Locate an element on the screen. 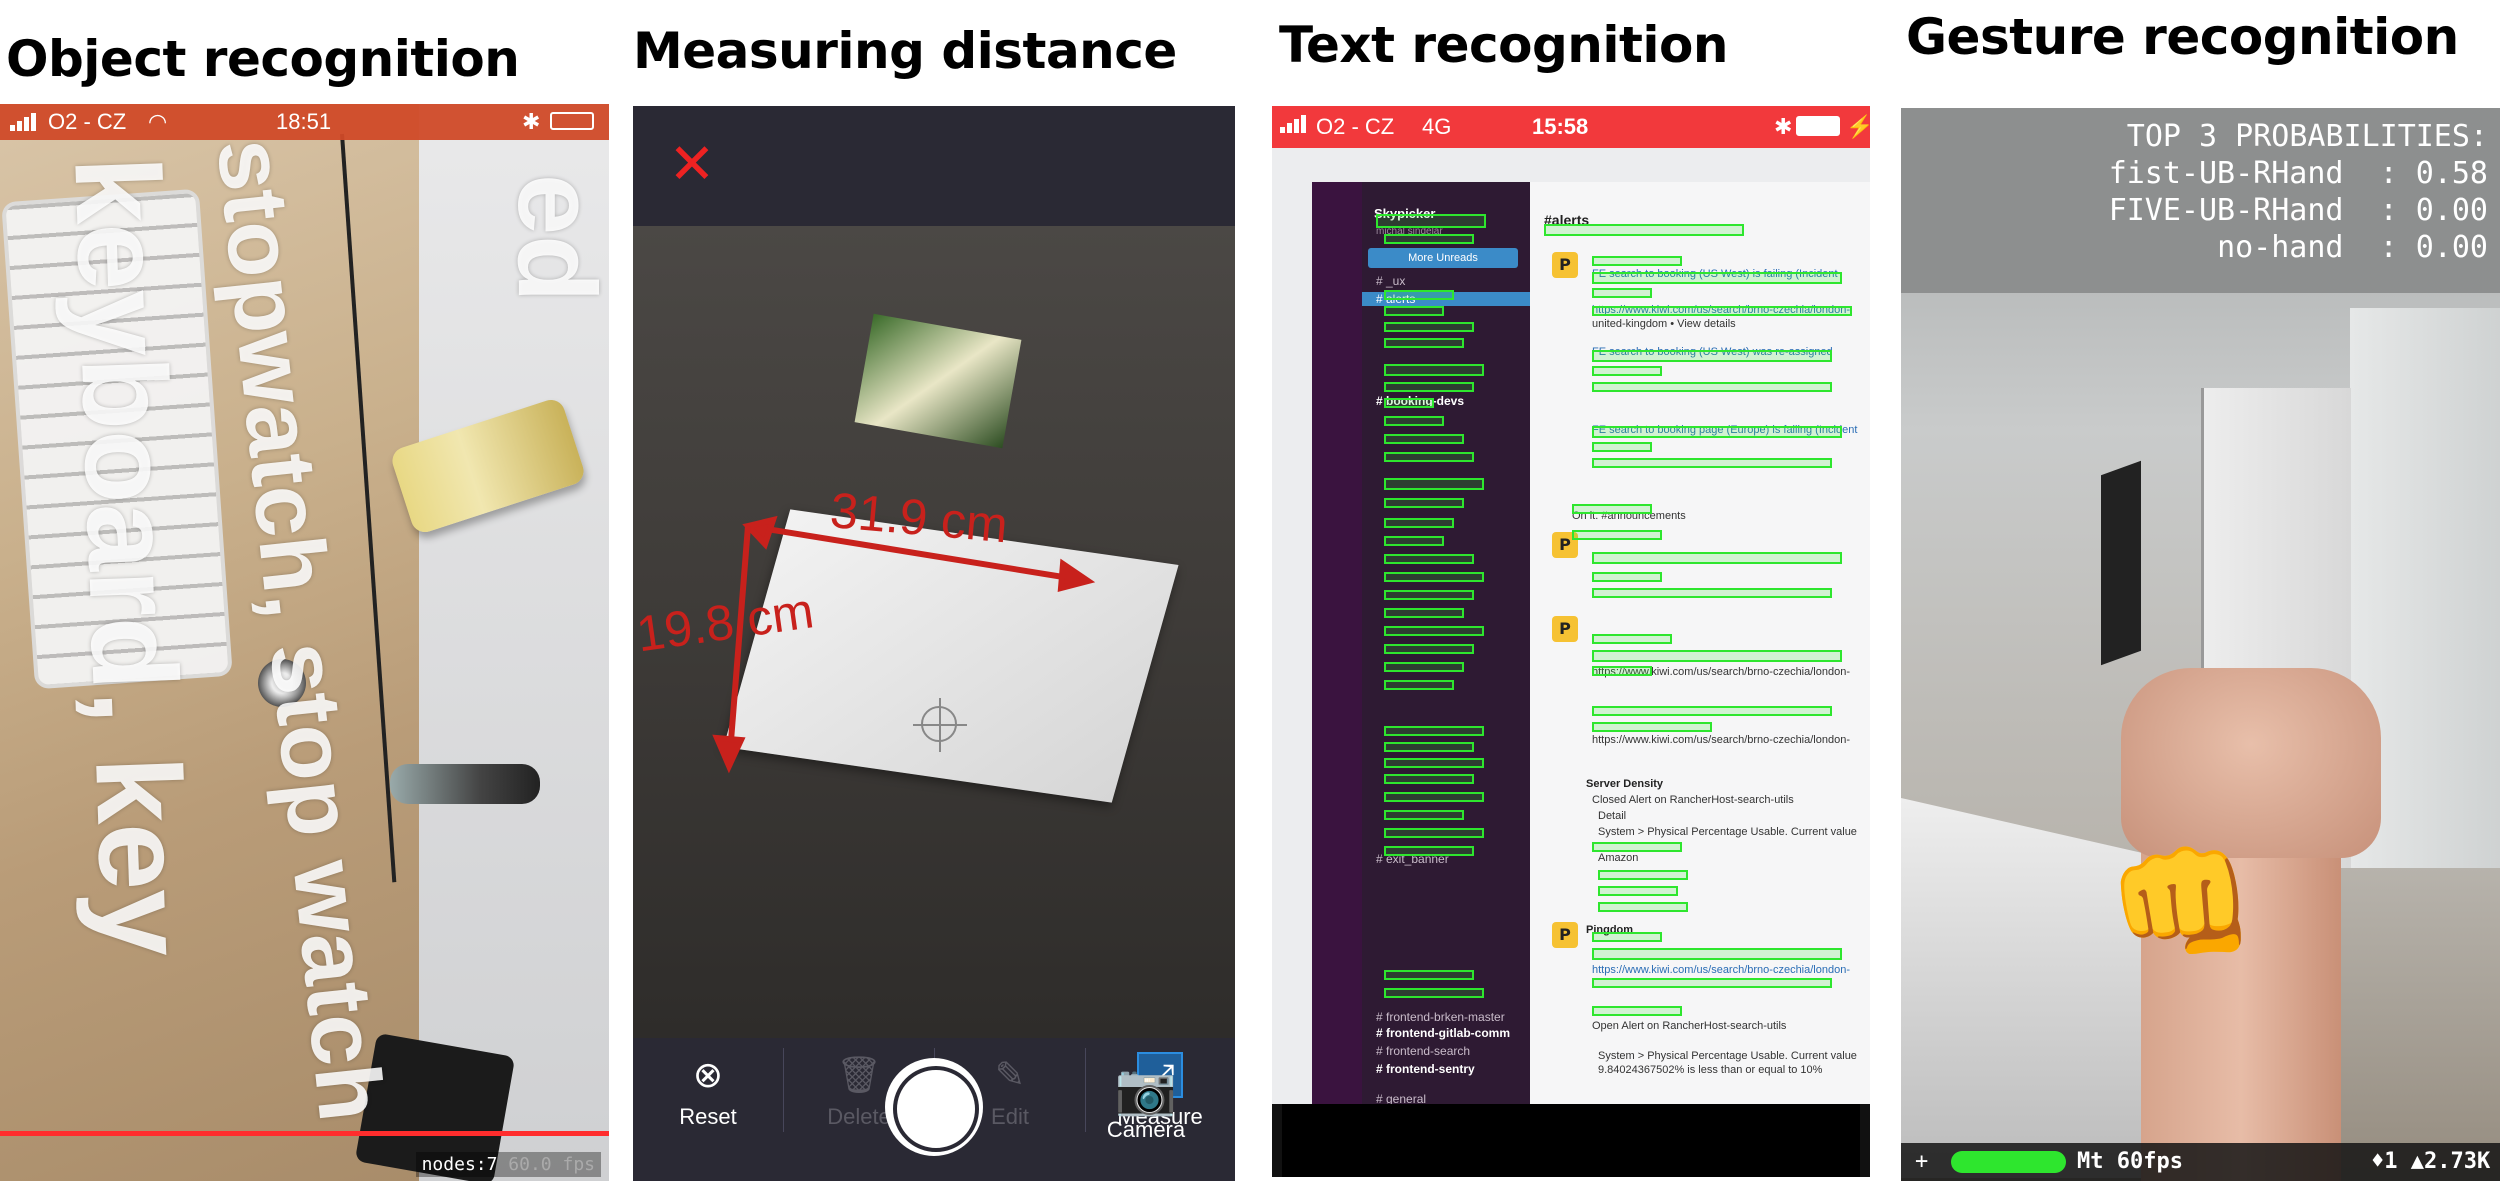 The width and height of the screenshot is (2500, 1181). probability-row: fist-UB-RHand : 0.58 is located at coordinates (2298, 173).